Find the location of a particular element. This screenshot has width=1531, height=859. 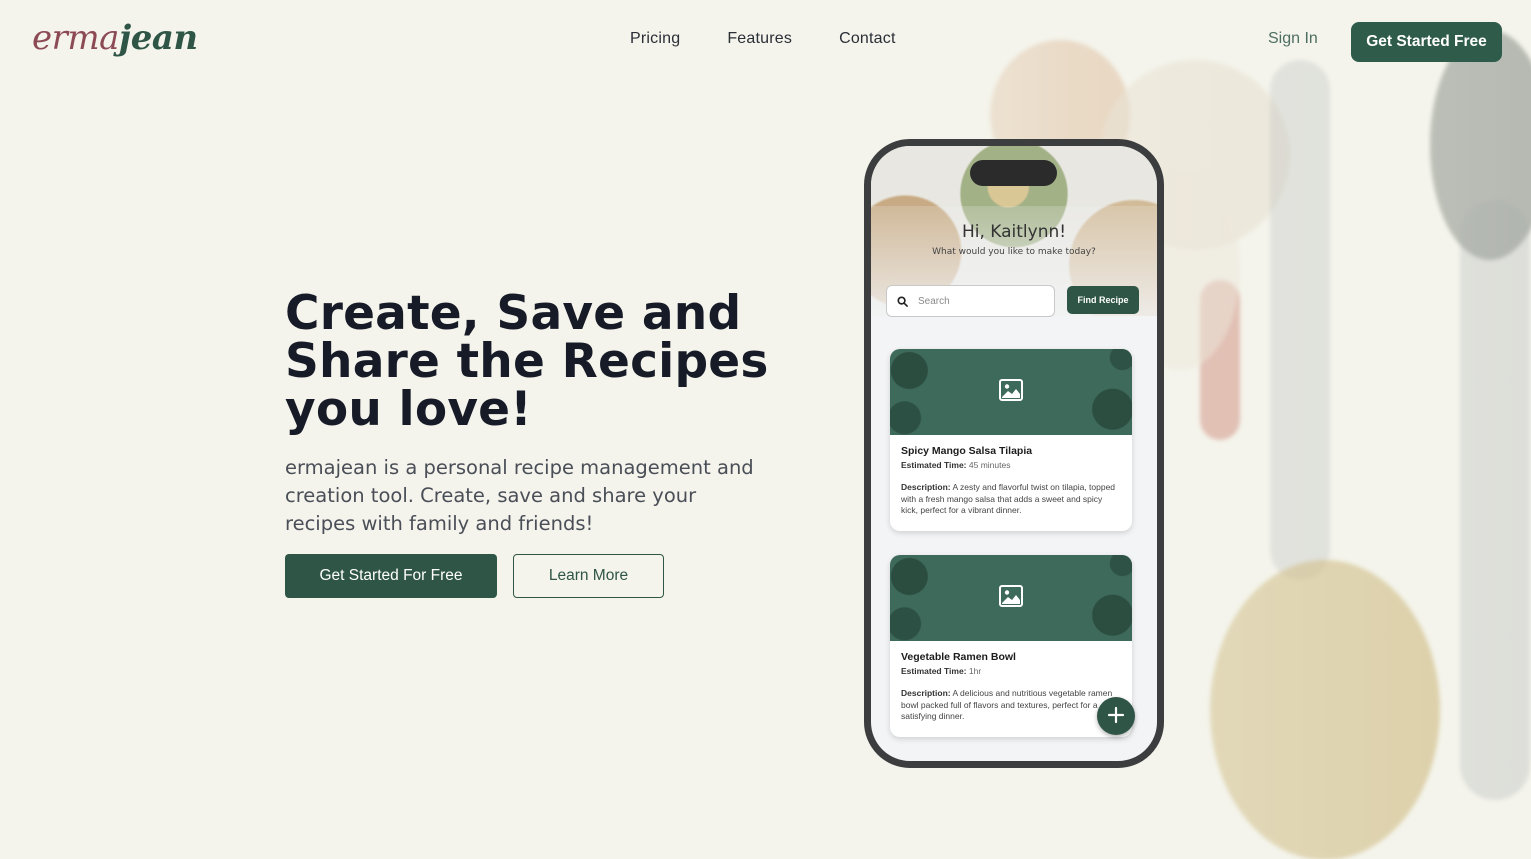

nav-link-features: Features is located at coordinates (759, 39).